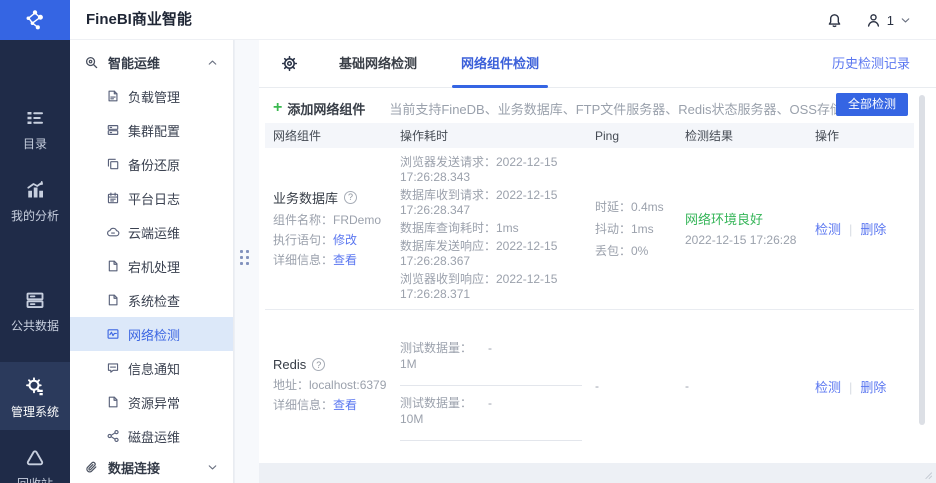  What do you see at coordinates (873, 20) in the screenshot?
I see `user-icon` at bounding box center [873, 20].